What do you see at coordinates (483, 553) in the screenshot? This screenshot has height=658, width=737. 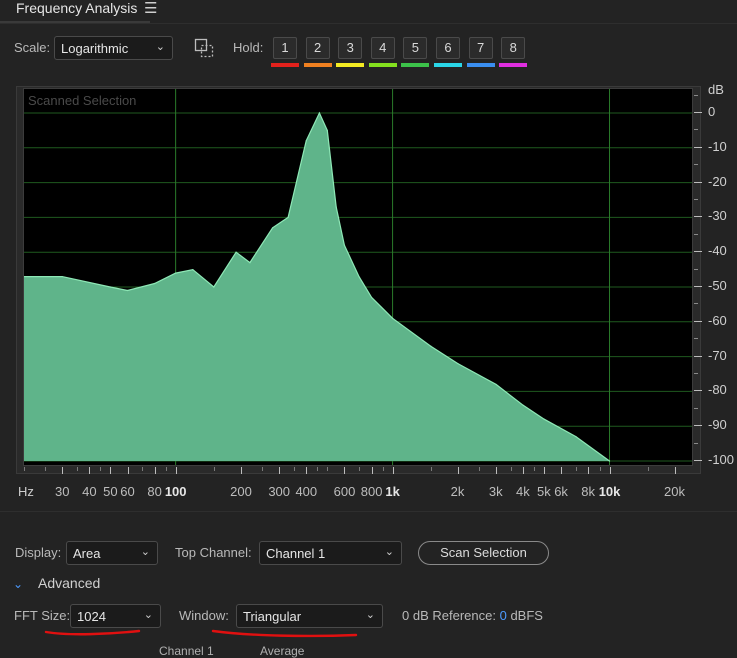 I see `scan-selection-button: Scan Selection` at bounding box center [483, 553].